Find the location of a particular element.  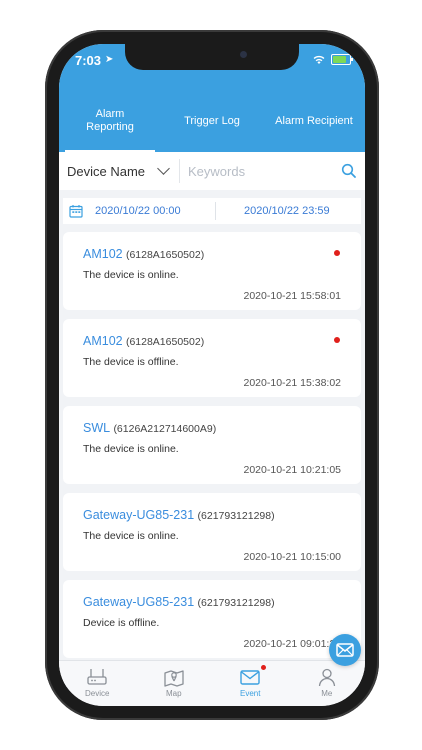

device-name-select: Device Name is located at coordinates (119, 171).